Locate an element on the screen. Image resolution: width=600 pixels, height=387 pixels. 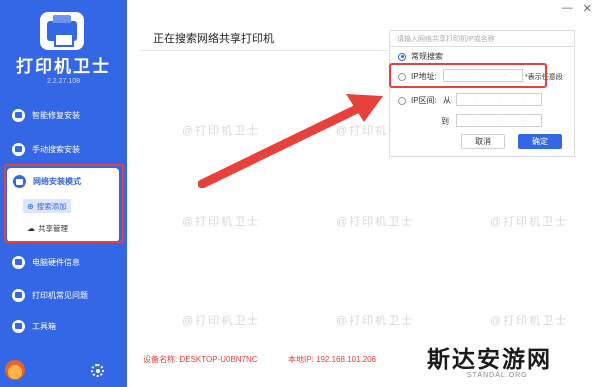
option-normal-search: 常规搜索 is located at coordinates (420, 56).